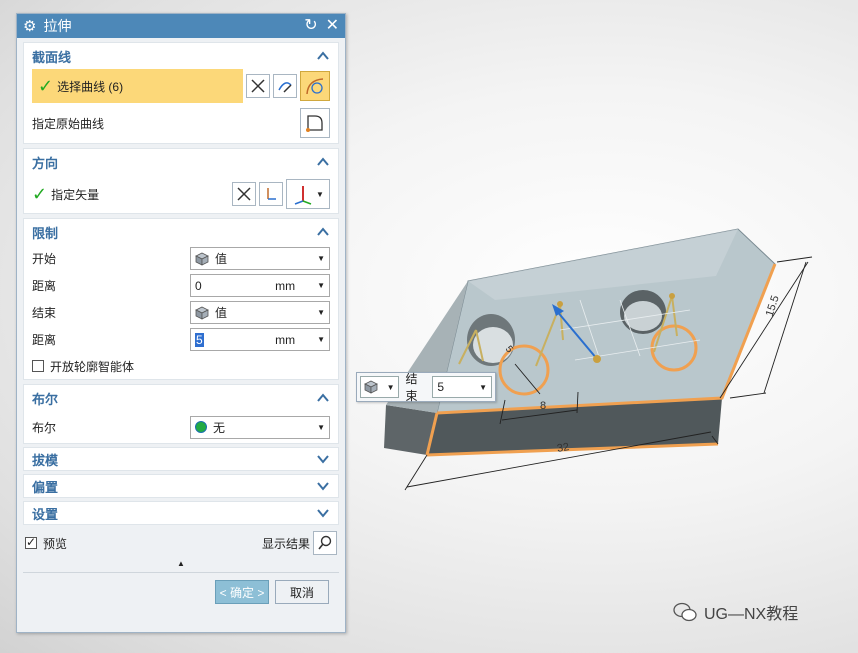 The image size is (858, 653). I want to click on select-curve-row: ✓ 选择曲线 (6), so click(137, 86).